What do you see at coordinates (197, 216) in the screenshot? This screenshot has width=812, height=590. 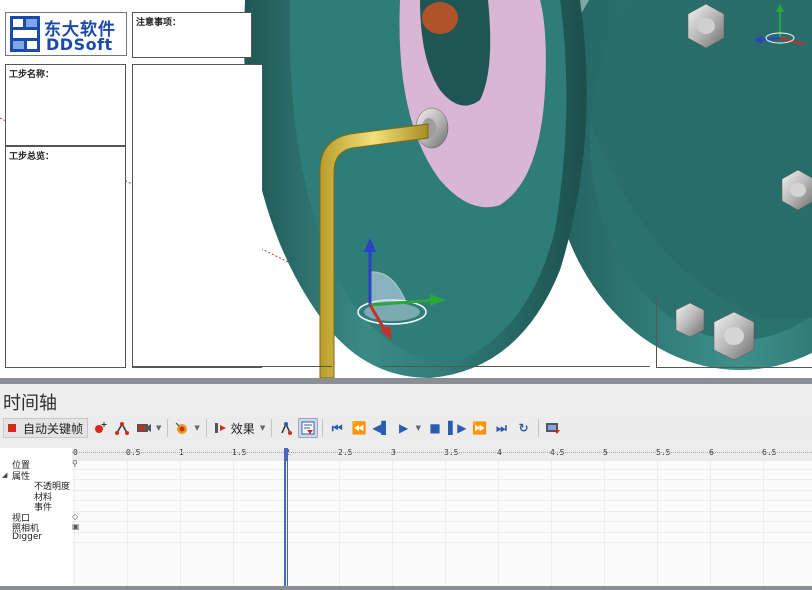 I see `main-frame-left-edge` at bounding box center [197, 216].